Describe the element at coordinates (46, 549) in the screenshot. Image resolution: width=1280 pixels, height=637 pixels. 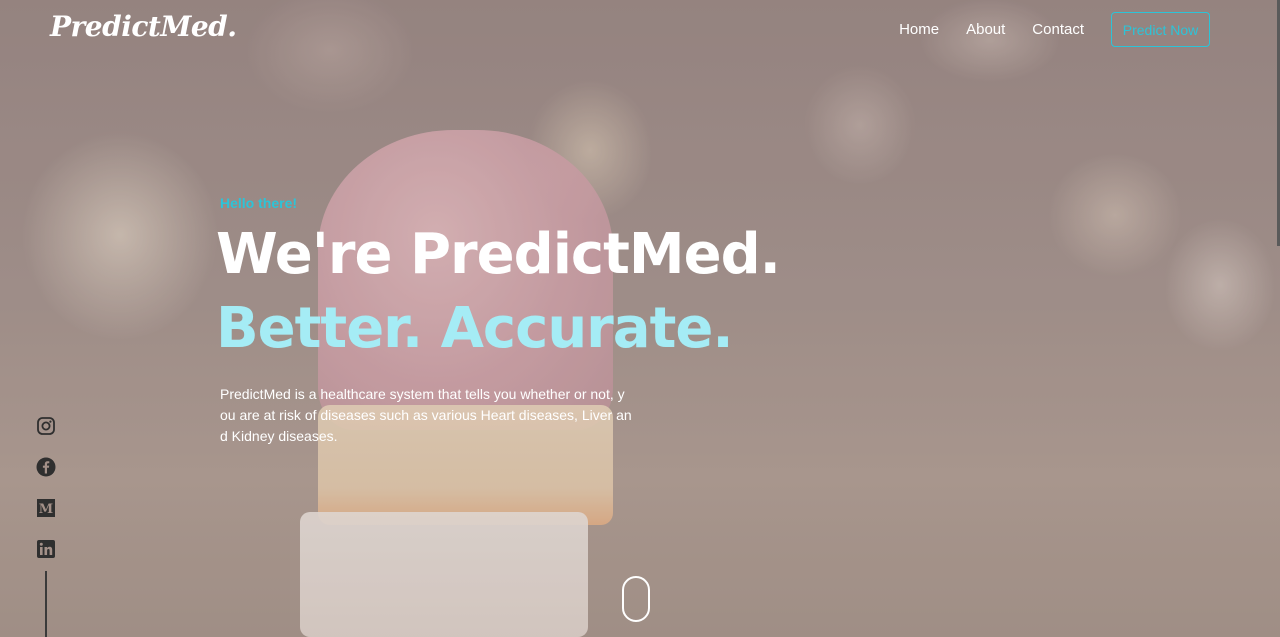
I see `linkedin-icon` at that location.